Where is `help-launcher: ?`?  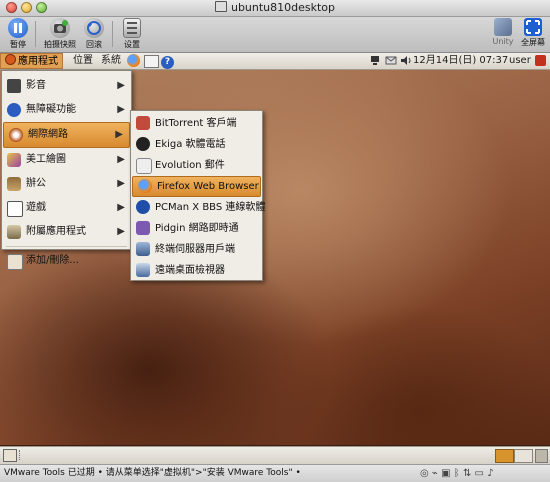 help-launcher: ? is located at coordinates (167, 62).